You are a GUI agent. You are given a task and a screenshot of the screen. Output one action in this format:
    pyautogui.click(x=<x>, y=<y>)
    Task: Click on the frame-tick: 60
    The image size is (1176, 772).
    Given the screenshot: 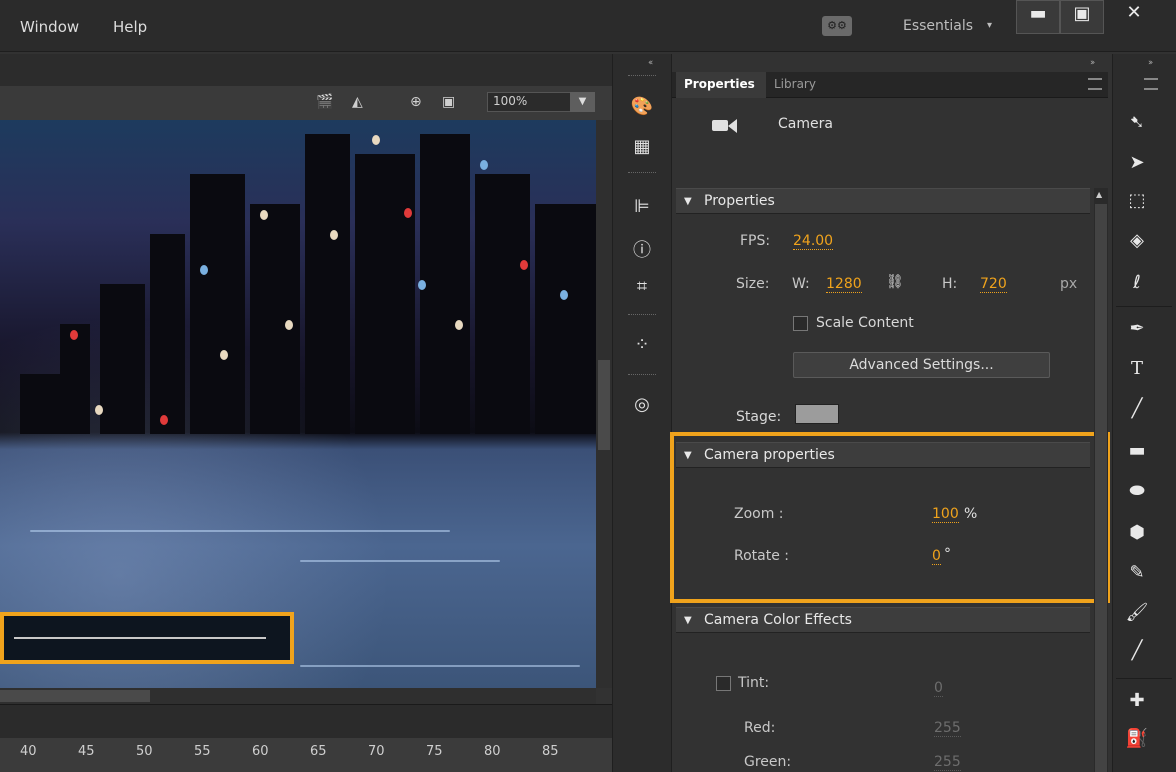 What is the action you would take?
    pyautogui.click(x=260, y=751)
    